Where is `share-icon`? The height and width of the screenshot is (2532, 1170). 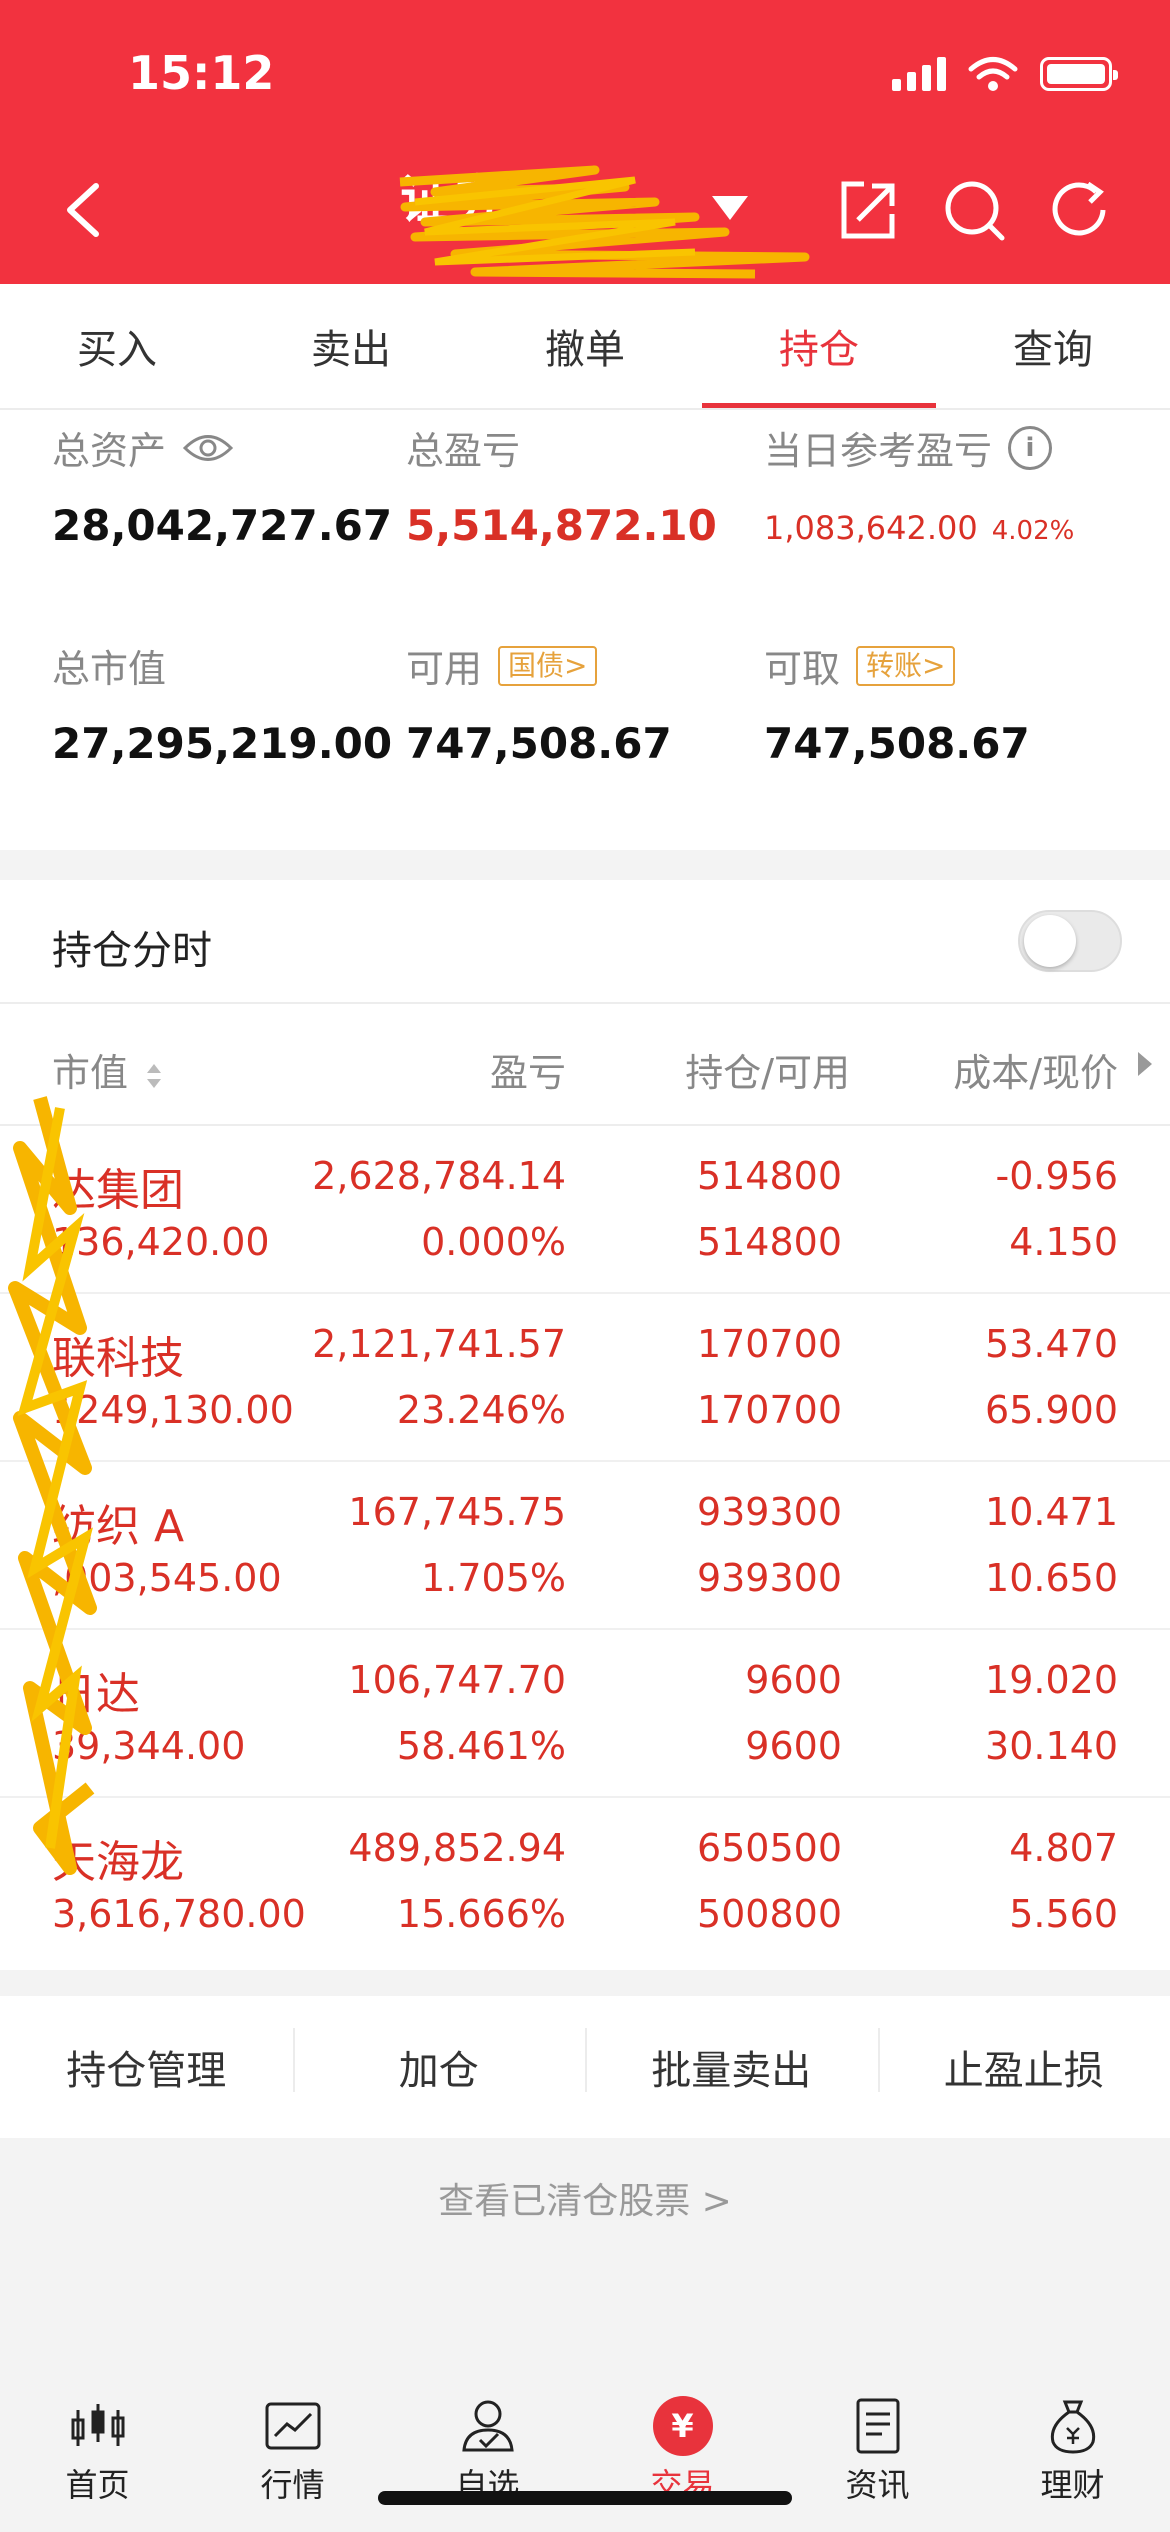
share-icon is located at coordinates (868, 210).